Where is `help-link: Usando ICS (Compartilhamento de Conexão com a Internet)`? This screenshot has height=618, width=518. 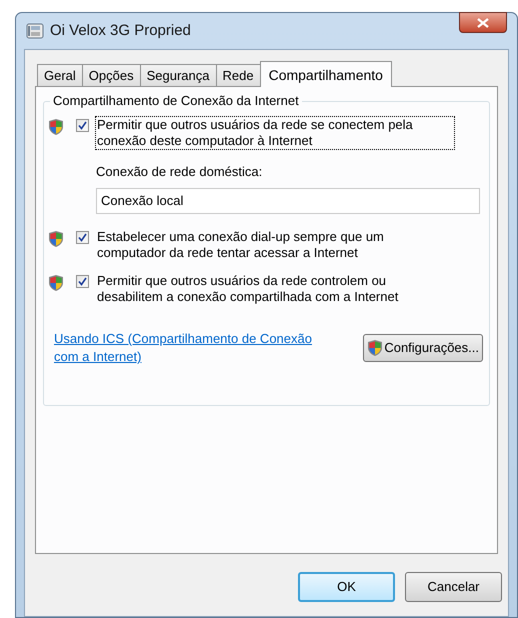
help-link: Usando ICS (Compartilhamento de Conexão com a Internet) is located at coordinates (189, 348).